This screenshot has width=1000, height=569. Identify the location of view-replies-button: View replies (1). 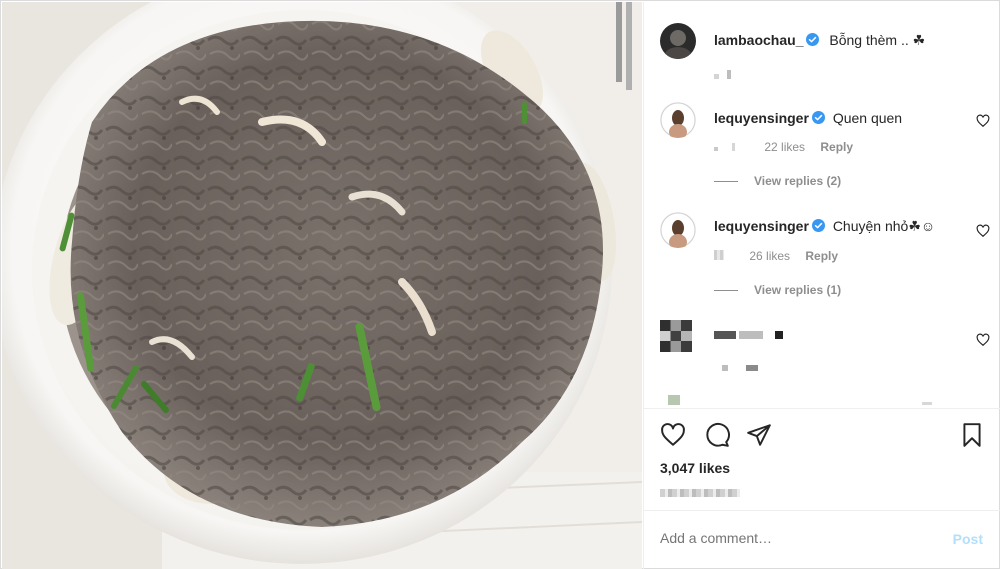
(777, 290).